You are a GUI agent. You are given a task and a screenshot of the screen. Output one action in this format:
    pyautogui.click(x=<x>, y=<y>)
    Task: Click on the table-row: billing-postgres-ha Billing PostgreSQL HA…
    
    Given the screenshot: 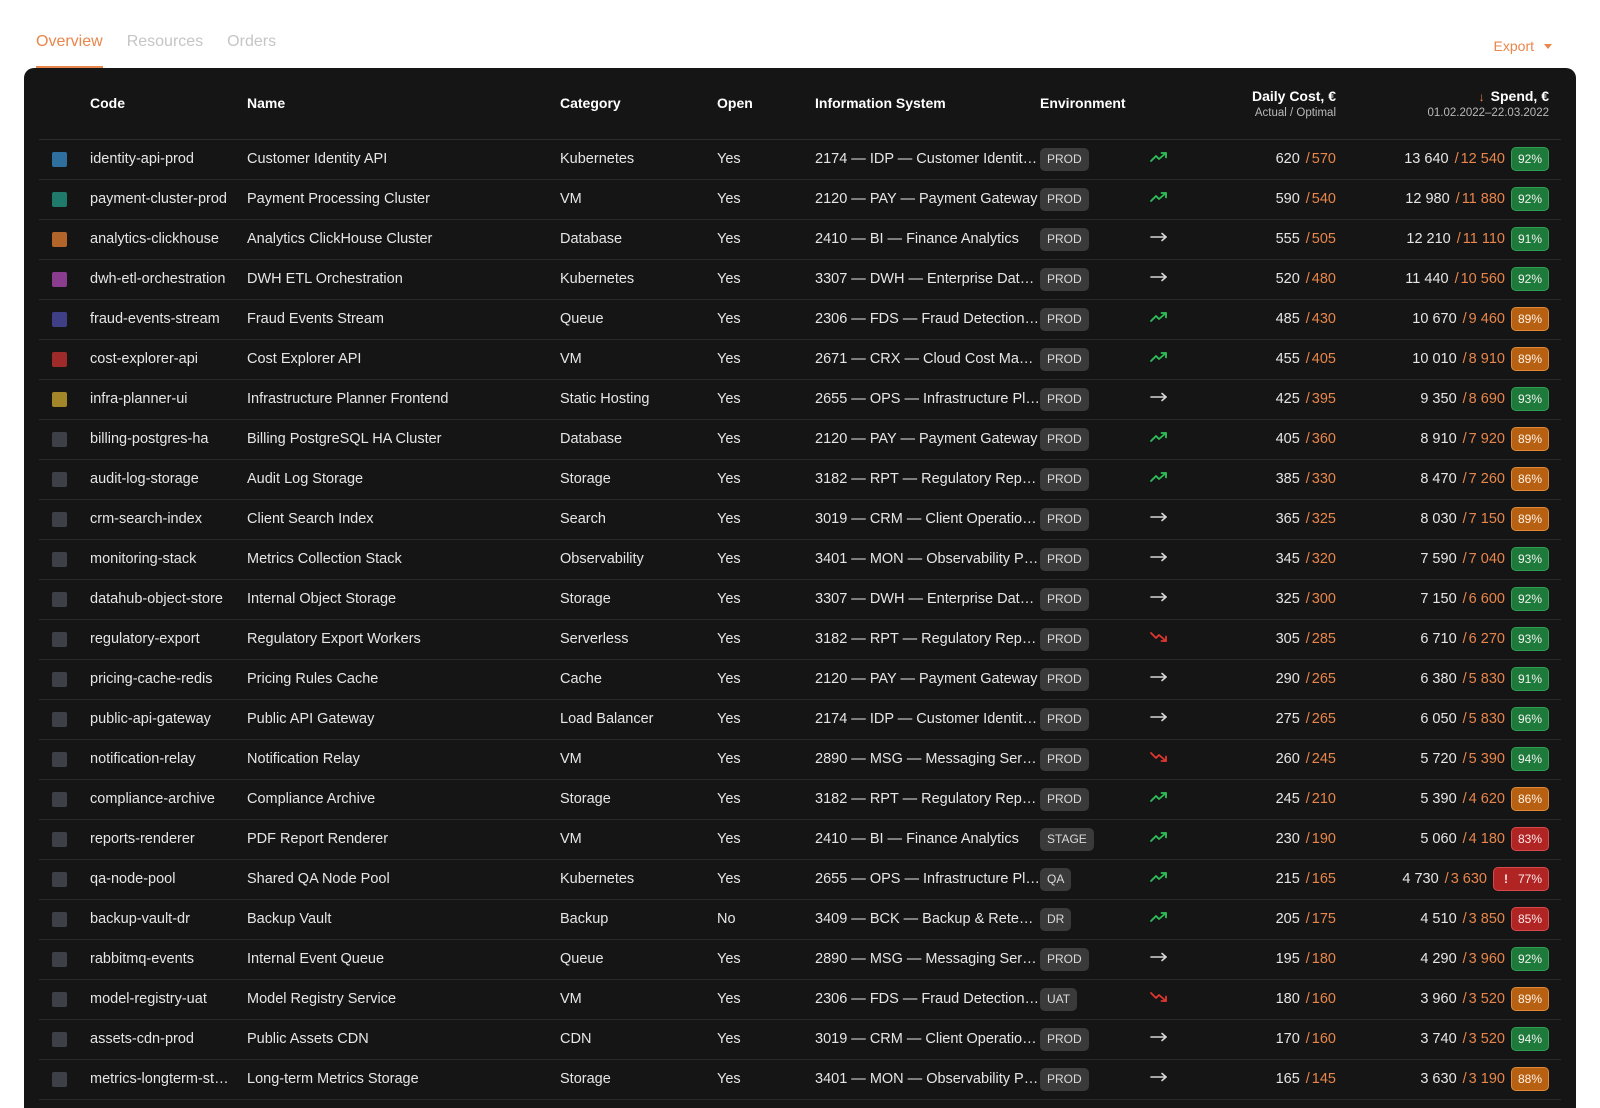 What is the action you would take?
    pyautogui.click(x=800, y=439)
    